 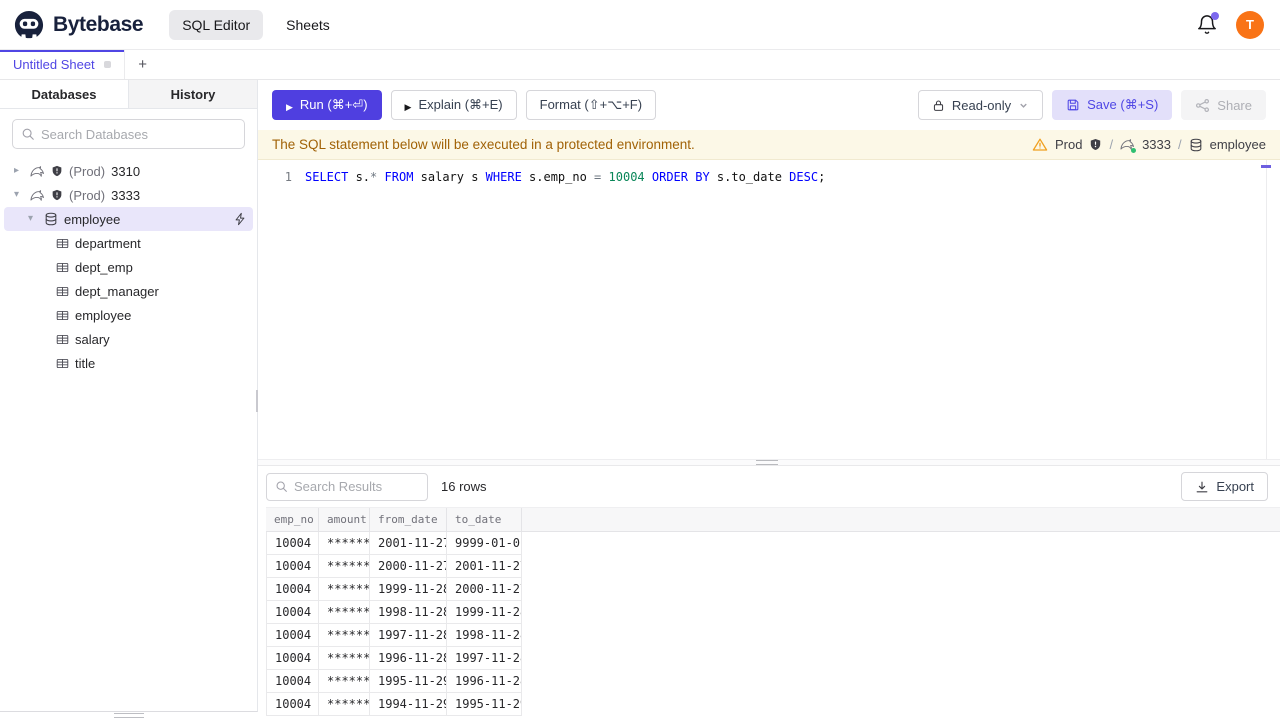 What do you see at coordinates (773, 589) in the screenshot?
I see `result-row: 10004 ****** 1999-11-28 2000-11-27` at bounding box center [773, 589].